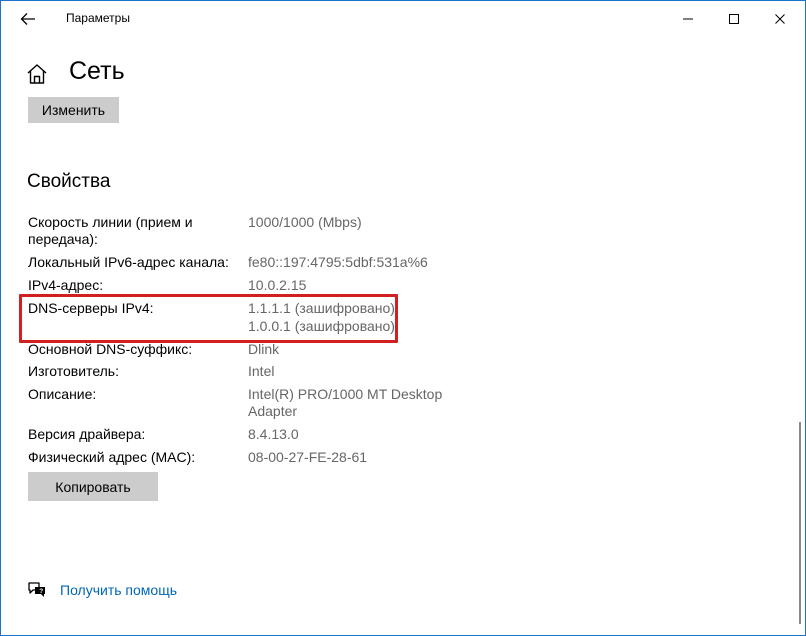  Describe the element at coordinates (308, 457) in the screenshot. I see `mac-address-value: 08-00-27-FE-28-61` at that location.